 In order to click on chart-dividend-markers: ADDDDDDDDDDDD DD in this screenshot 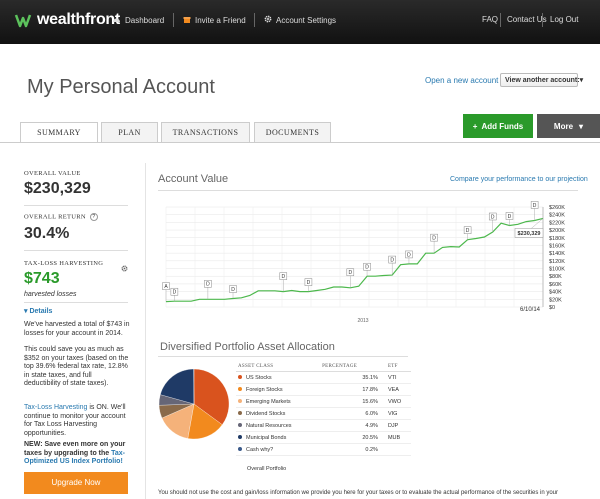, I will do `click(350, 251)`.